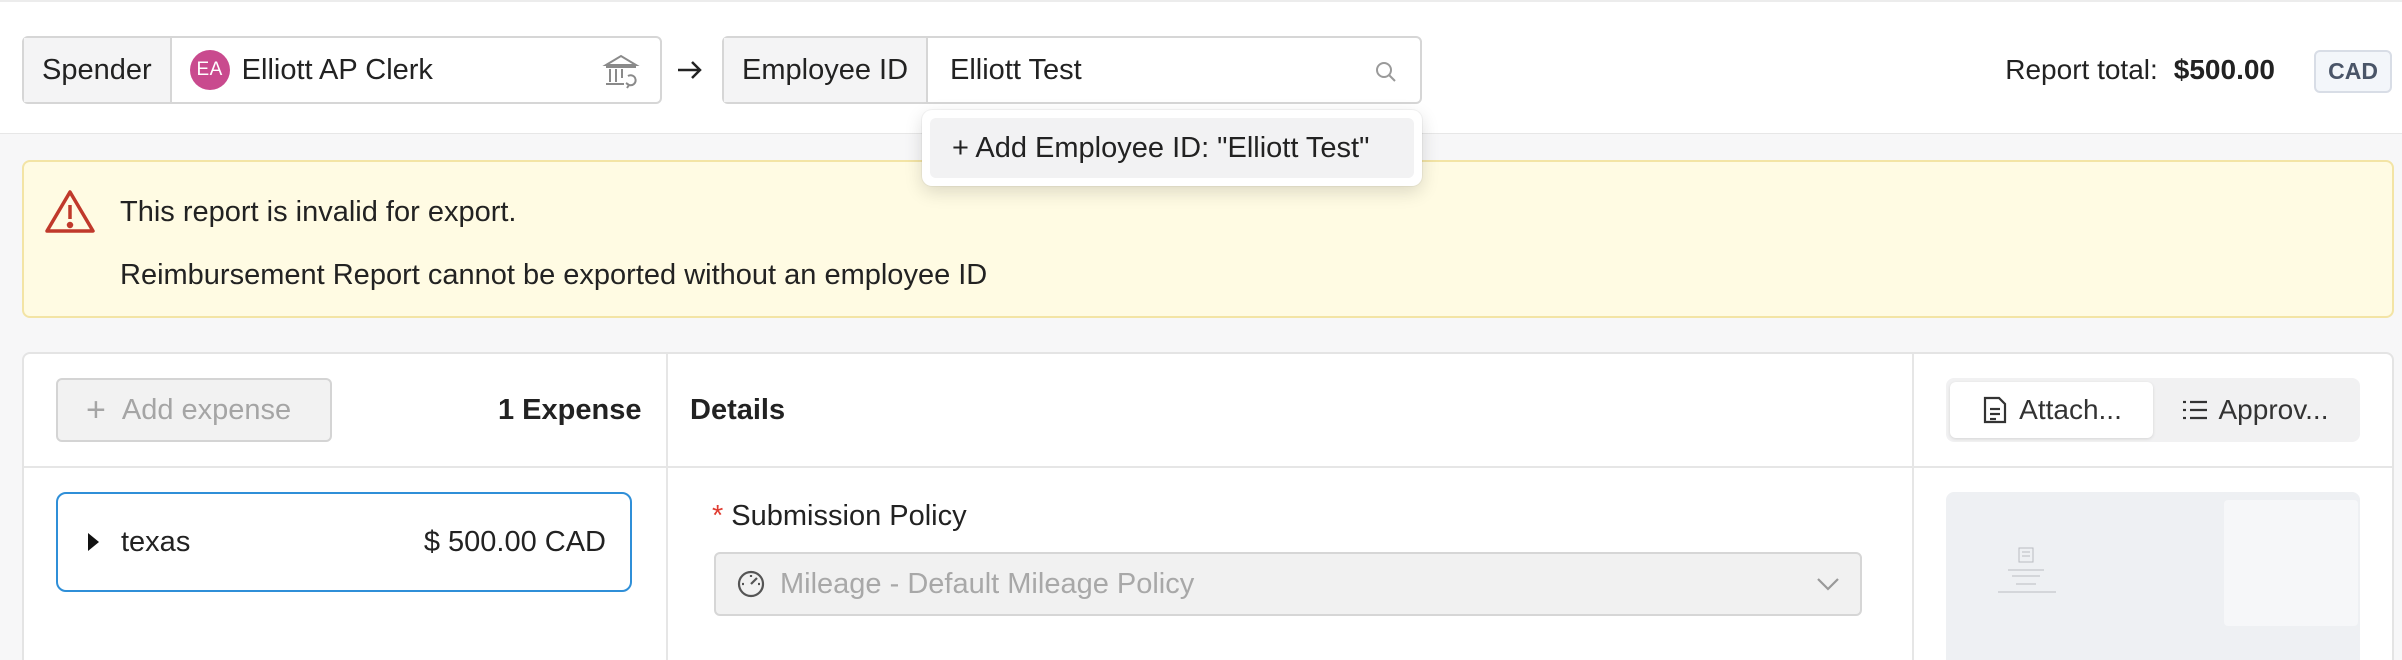 The height and width of the screenshot is (660, 2402). Describe the element at coordinates (1208, 467) in the screenshot. I see `header-divider` at that location.